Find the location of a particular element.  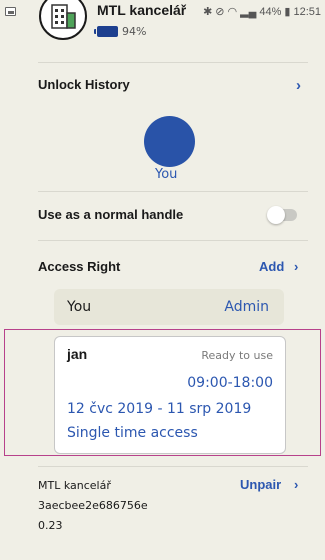

access-entry-name: You is located at coordinates (79, 307).